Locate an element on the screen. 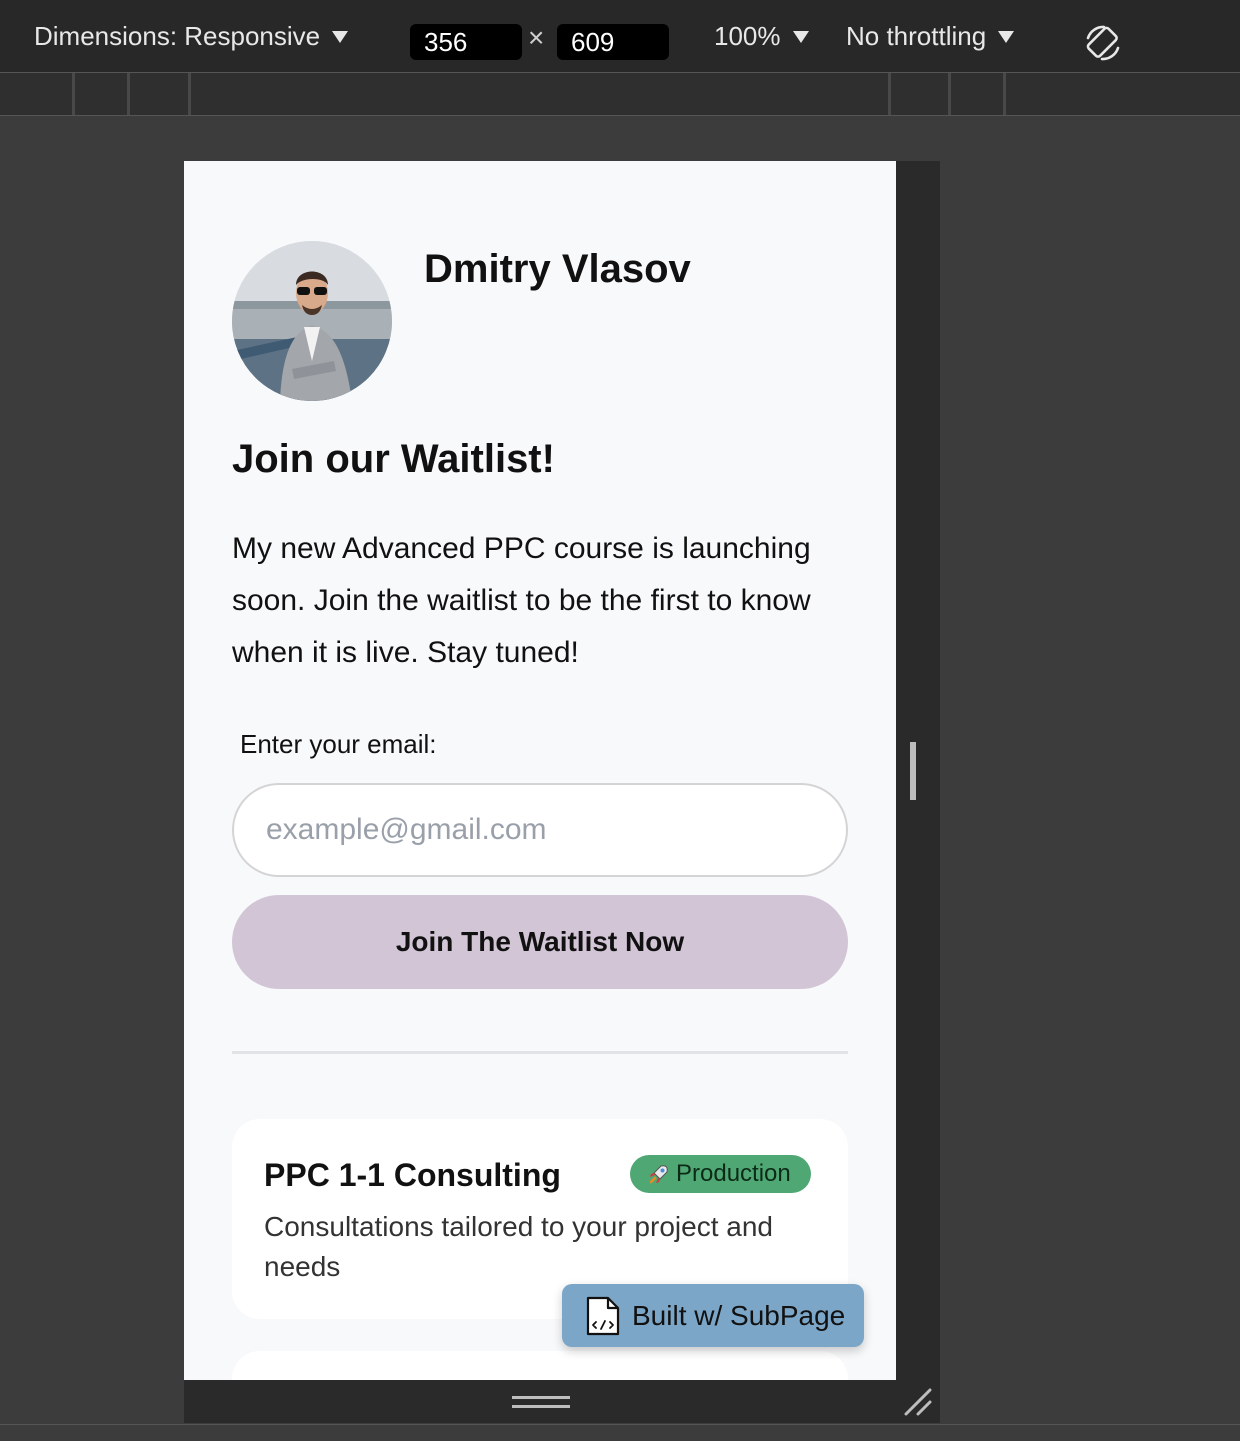 This screenshot has height=1441, width=1240. email-field is located at coordinates (540, 830).